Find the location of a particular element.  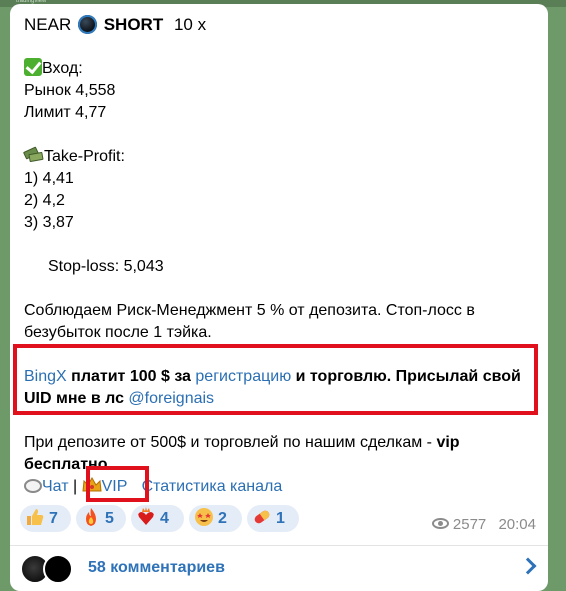

take-profit-heading: Take-Profit: is located at coordinates (283, 157).